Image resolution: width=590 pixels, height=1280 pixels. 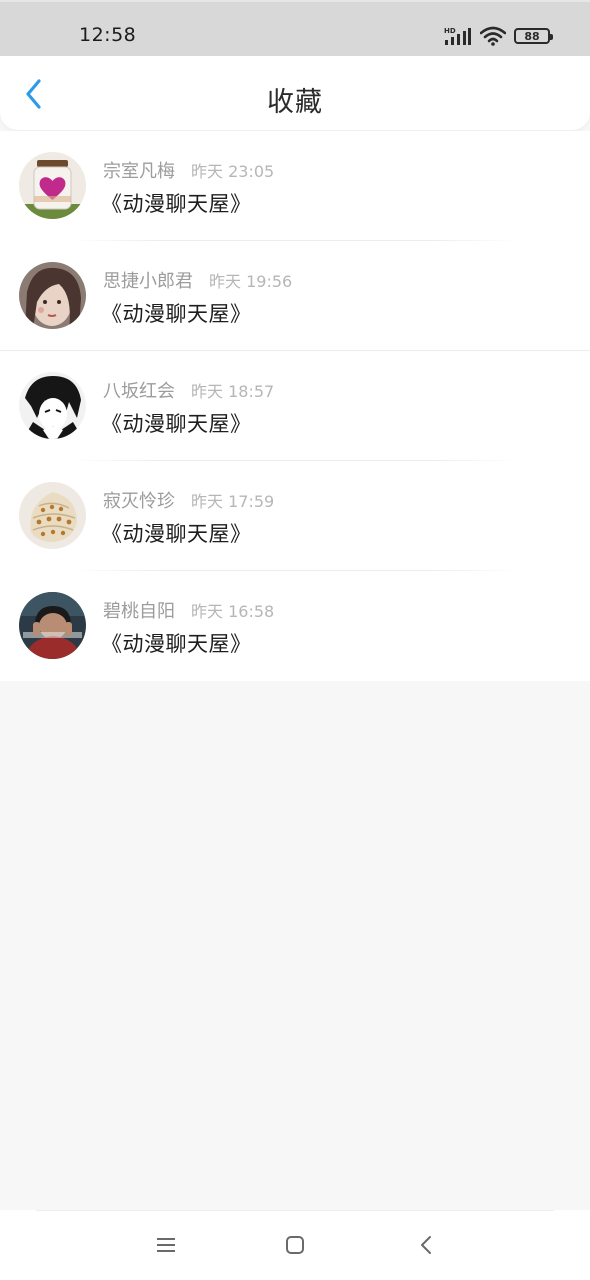 I want to click on item-author: 宗室凡梅, so click(x=139, y=171).